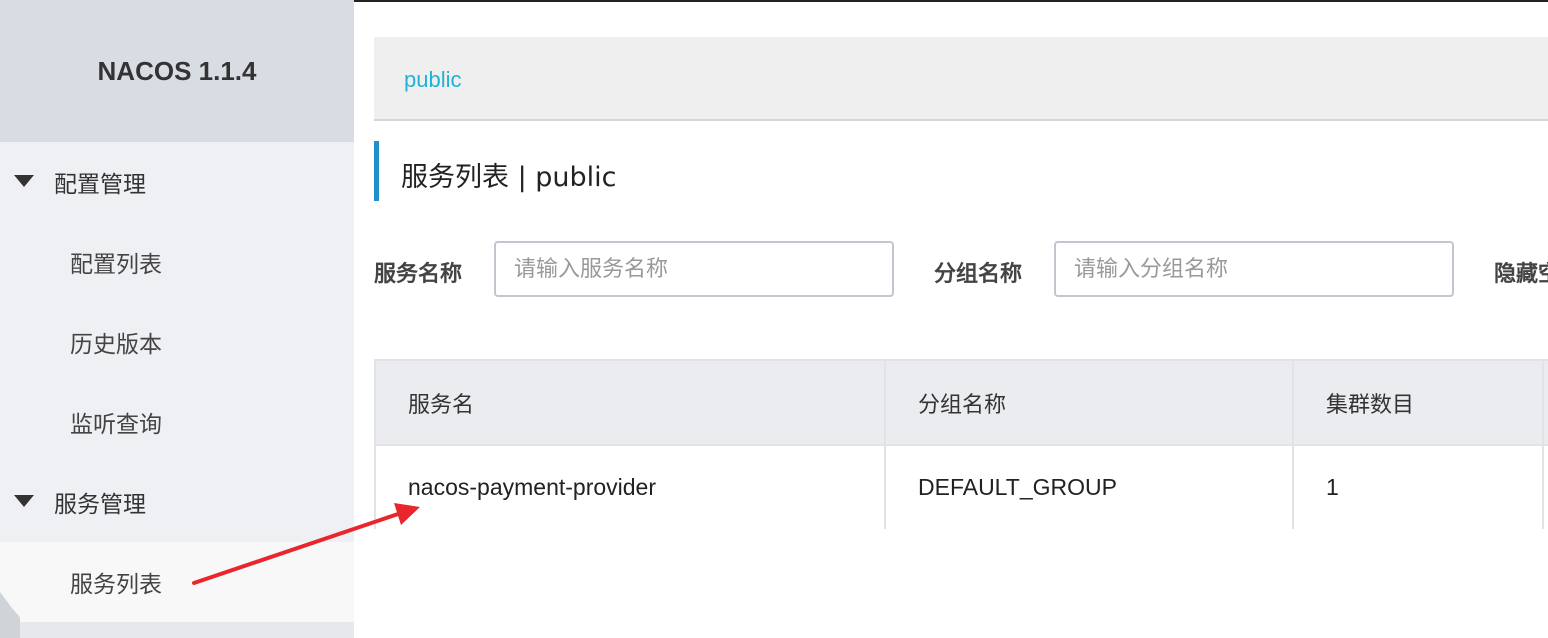 Image resolution: width=1548 pixels, height=638 pixels. What do you see at coordinates (177, 182) in the screenshot?
I see `sidebar-group-config: 配置管理` at bounding box center [177, 182].